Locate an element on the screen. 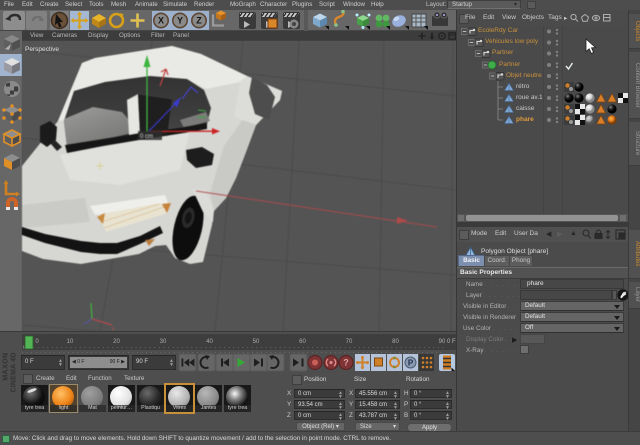  svg-text: P is located at coordinates (411, 363).